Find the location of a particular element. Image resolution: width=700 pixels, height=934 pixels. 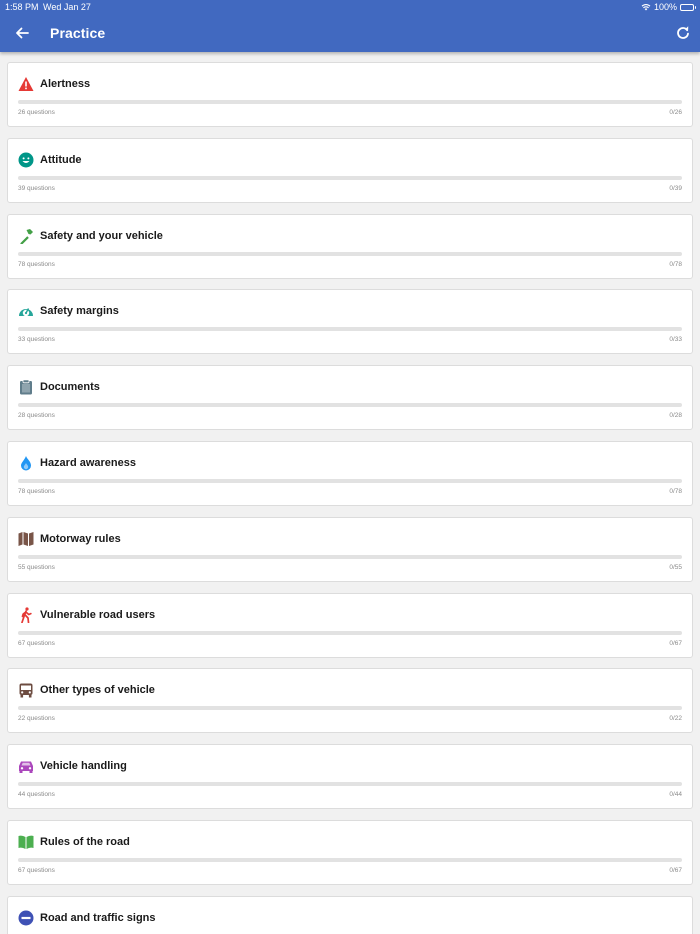

refresh-icon is located at coordinates (683, 32).